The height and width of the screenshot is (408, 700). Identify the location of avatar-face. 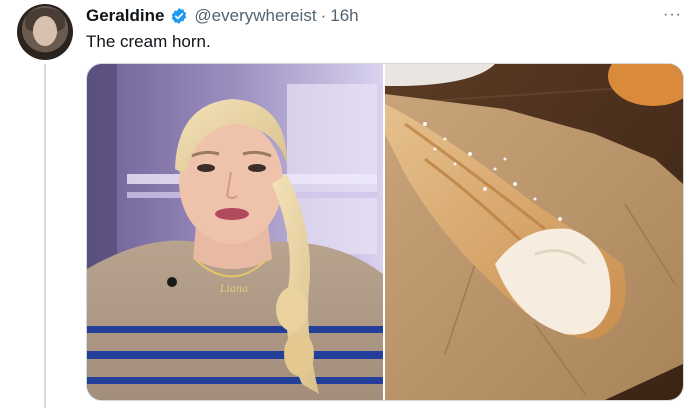
(45, 31).